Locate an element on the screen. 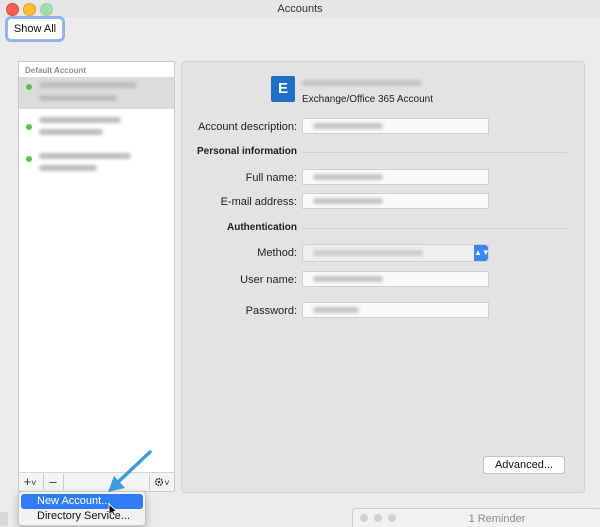 Image resolution: width=600 pixels, height=527 pixels. personal-information-heading: Personal information is located at coordinates (246, 151).